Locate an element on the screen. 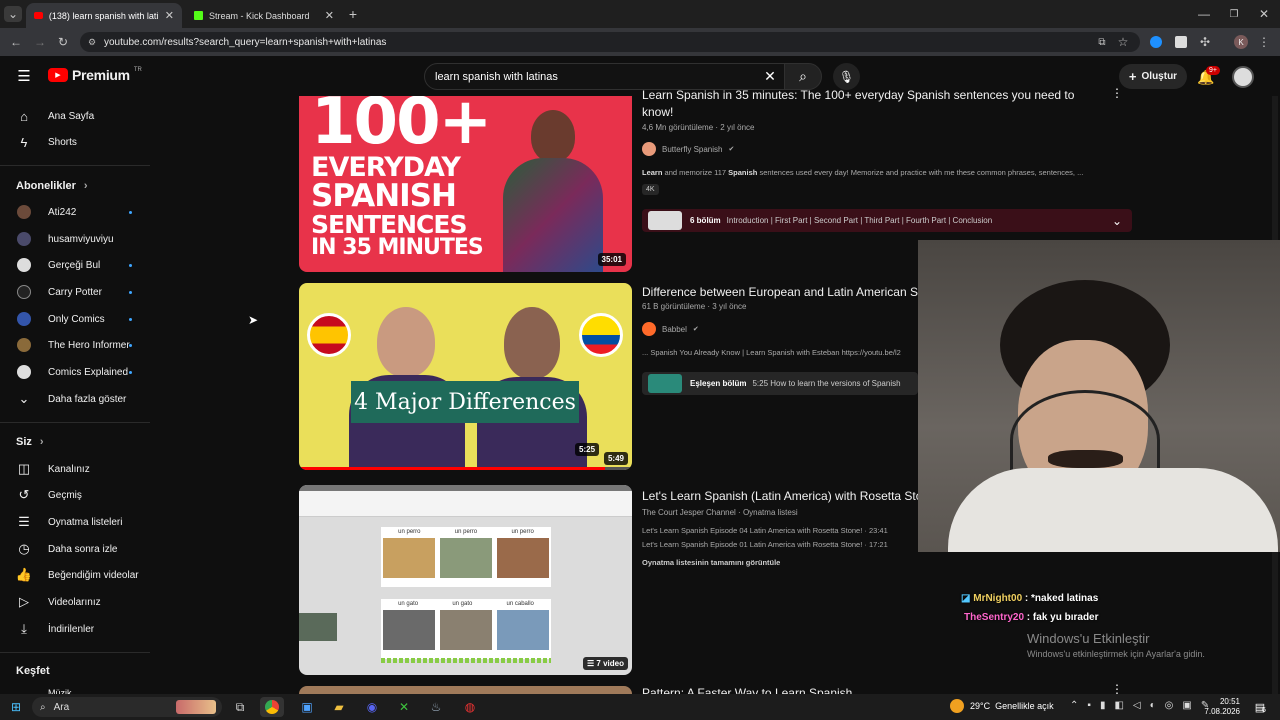  back-icon: ← is located at coordinates (16, 42).